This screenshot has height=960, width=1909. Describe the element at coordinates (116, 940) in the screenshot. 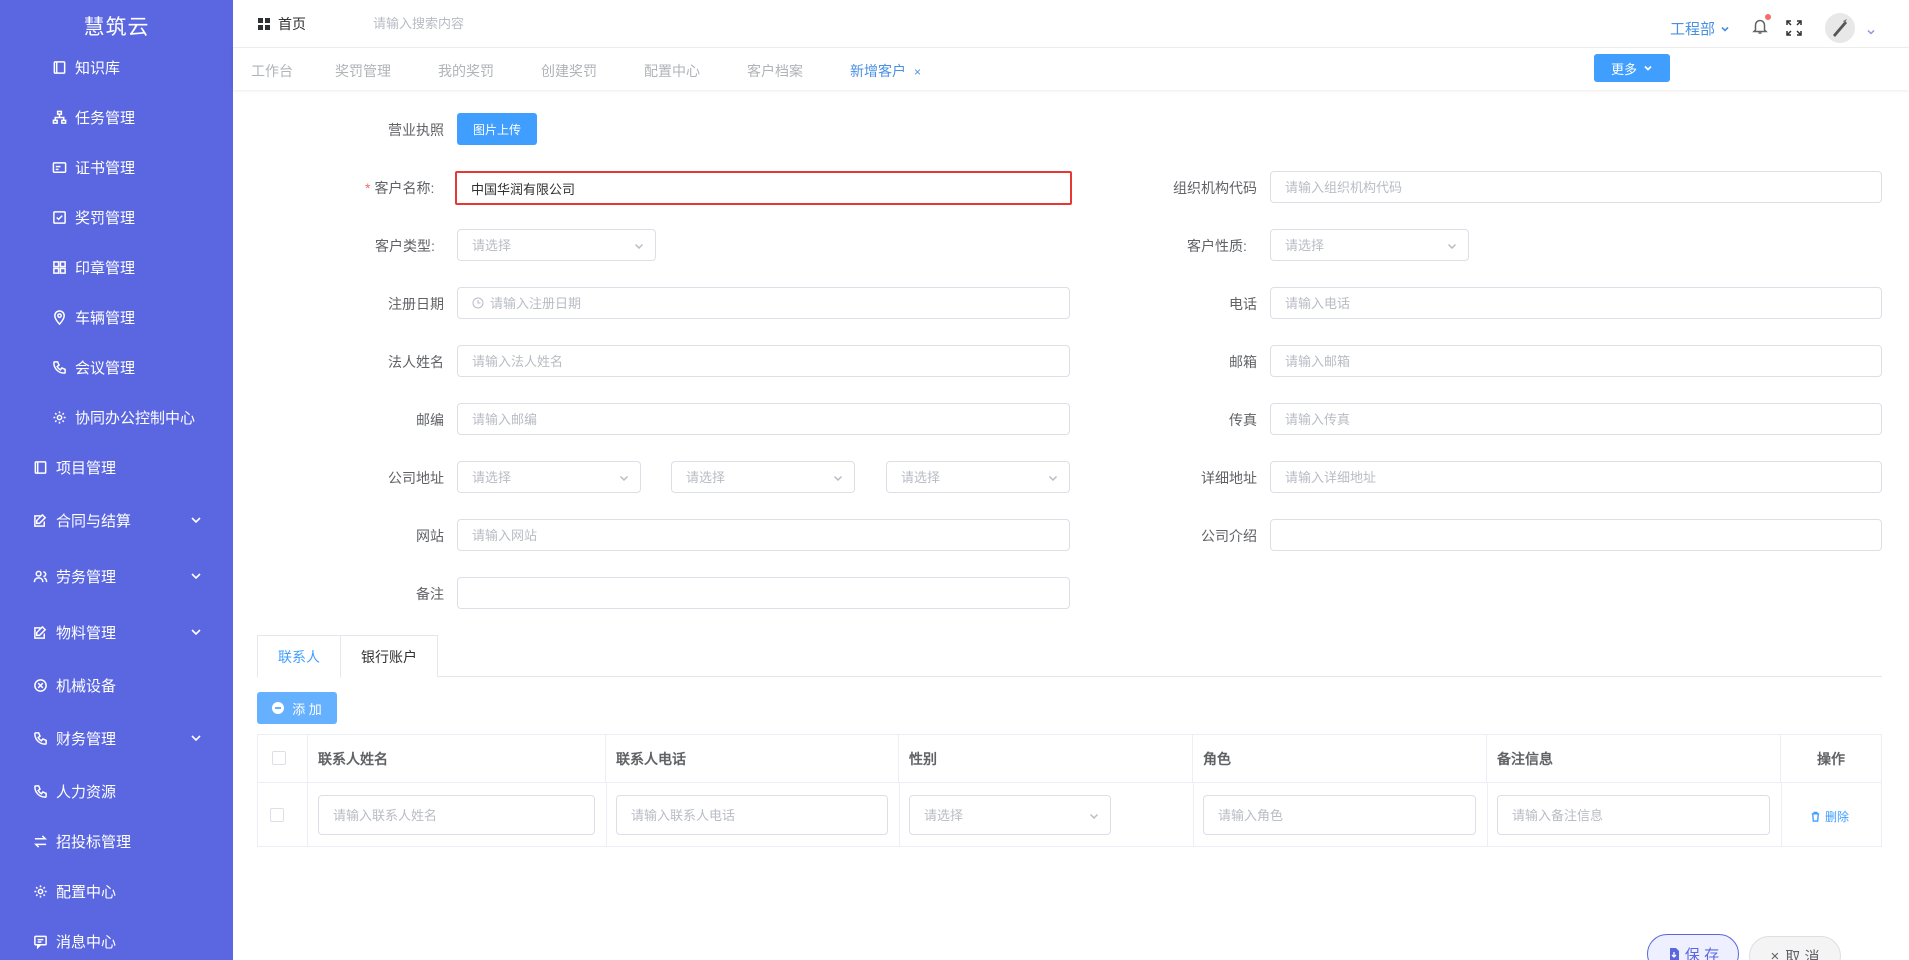

I see `sidebar-item-messages: 消息中心` at that location.